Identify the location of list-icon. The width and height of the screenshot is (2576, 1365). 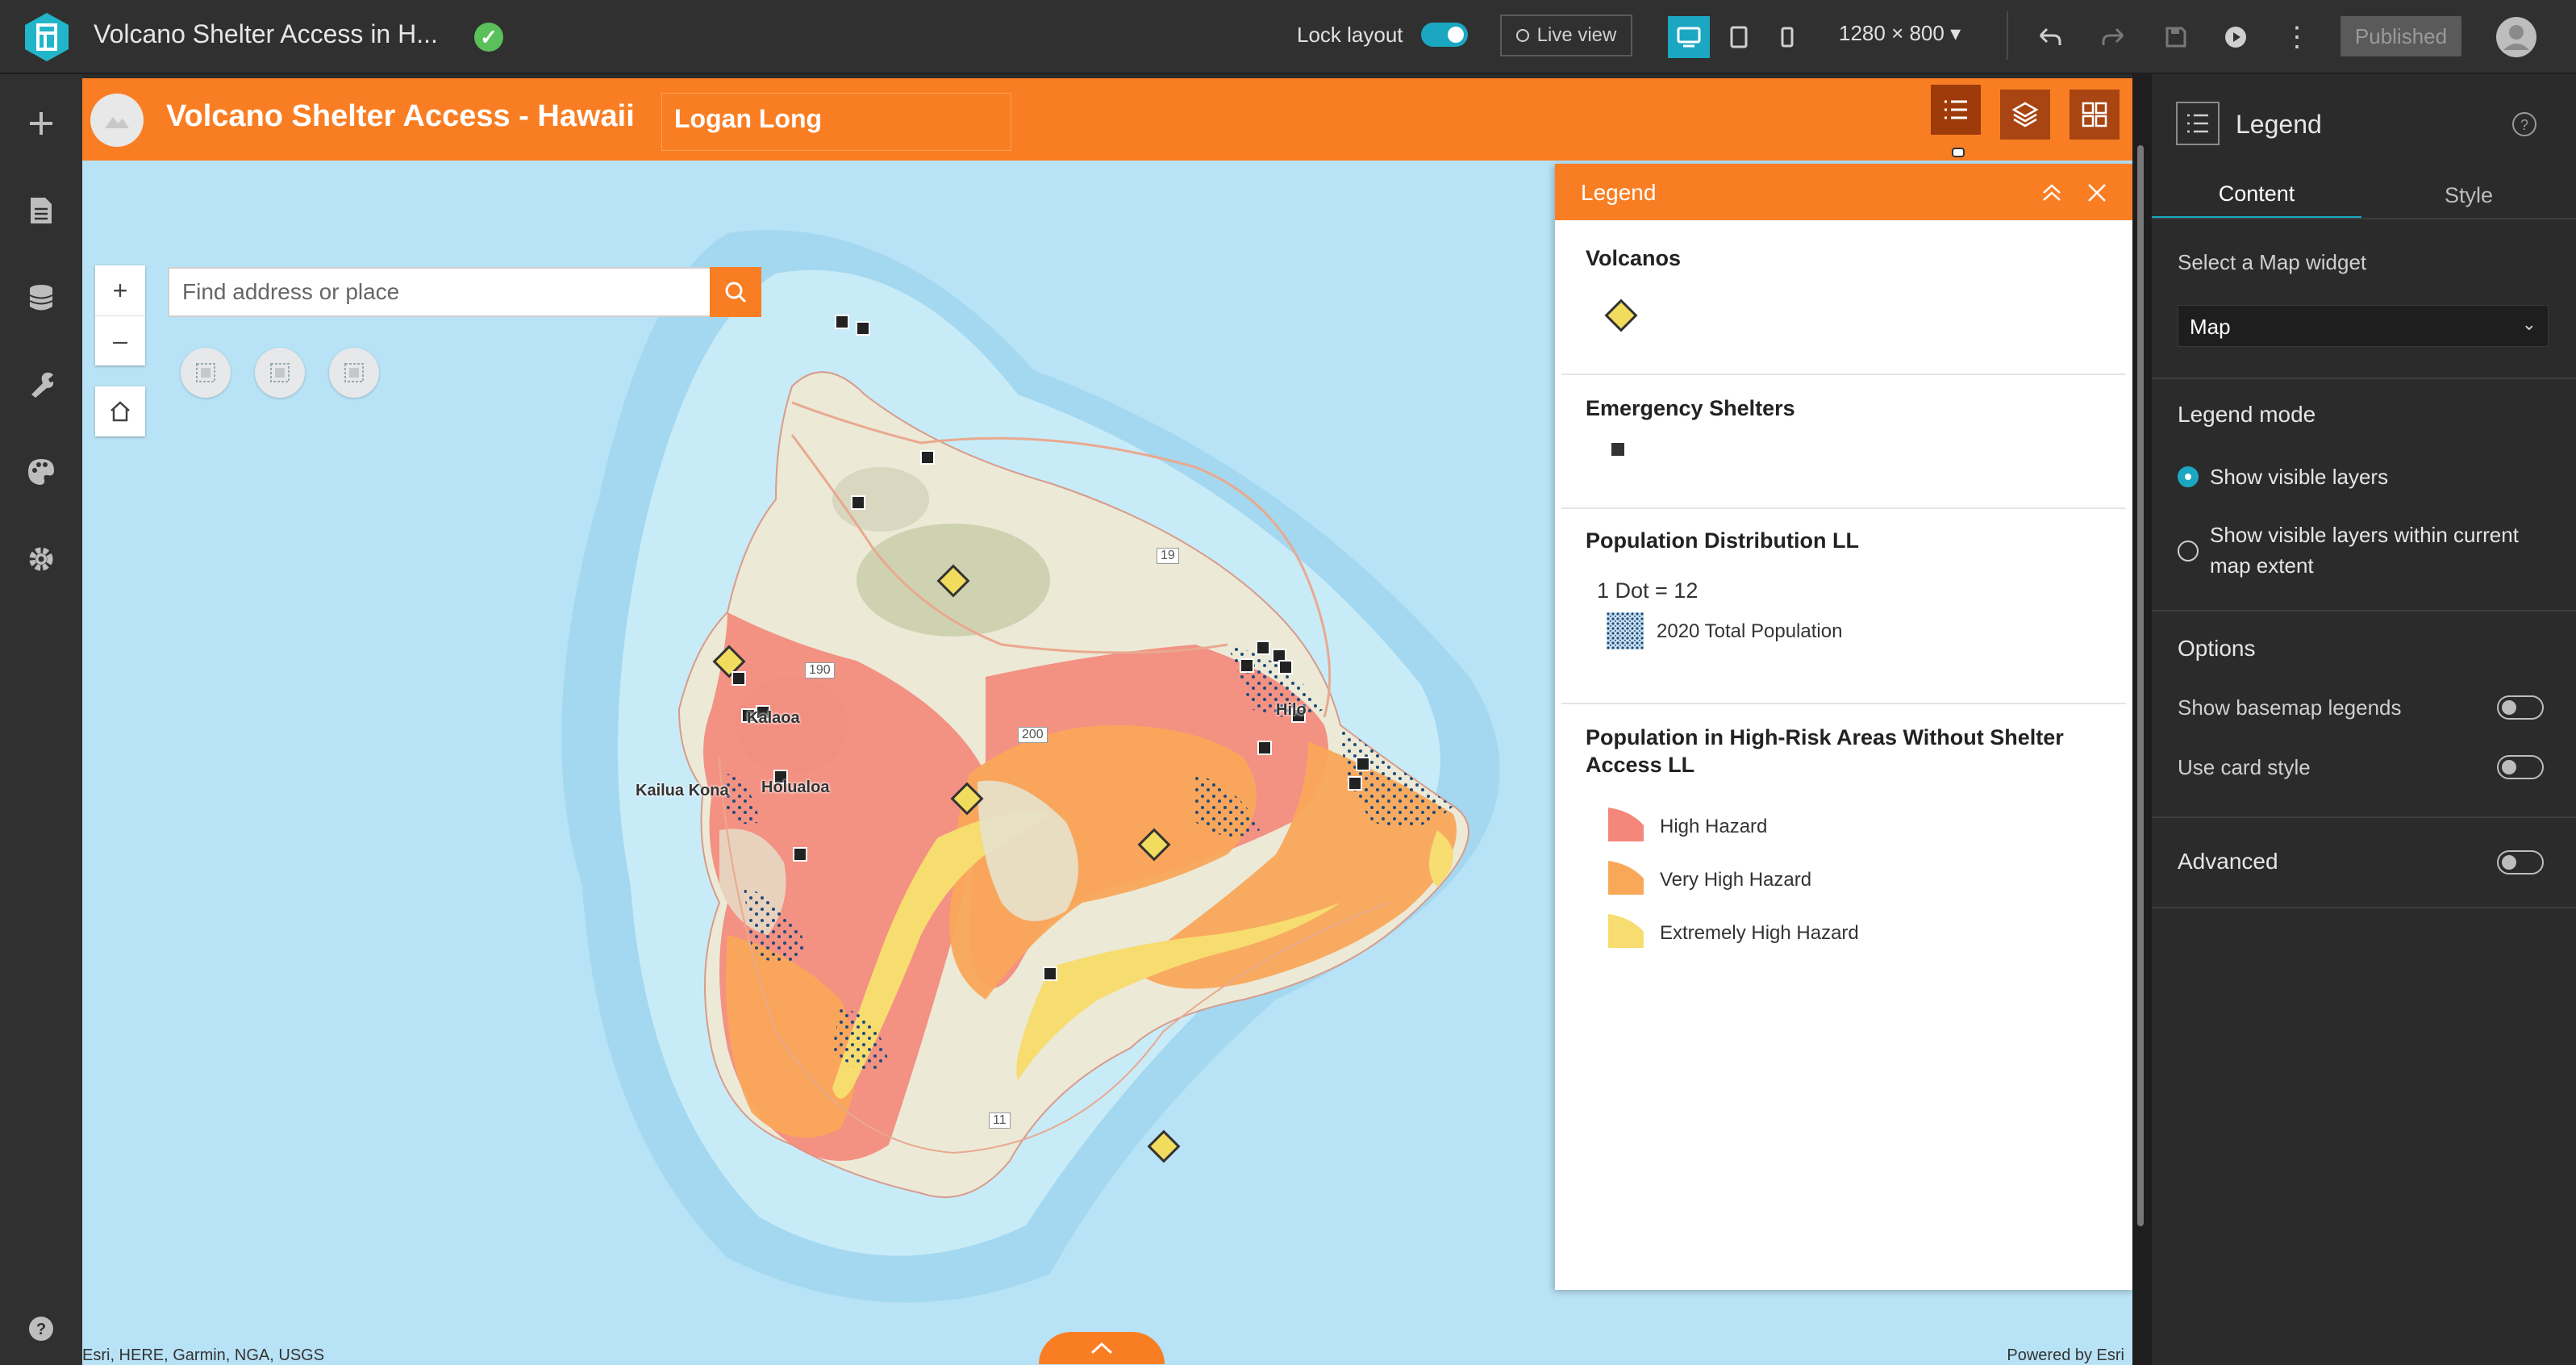
(1956, 109).